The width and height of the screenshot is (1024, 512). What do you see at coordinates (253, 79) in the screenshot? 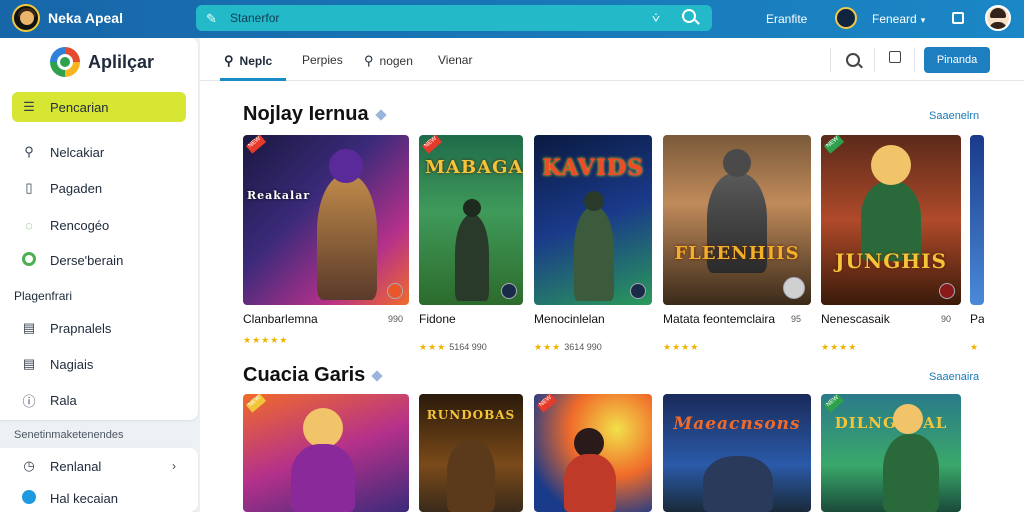
I see `active-tab-indicator` at bounding box center [253, 79].